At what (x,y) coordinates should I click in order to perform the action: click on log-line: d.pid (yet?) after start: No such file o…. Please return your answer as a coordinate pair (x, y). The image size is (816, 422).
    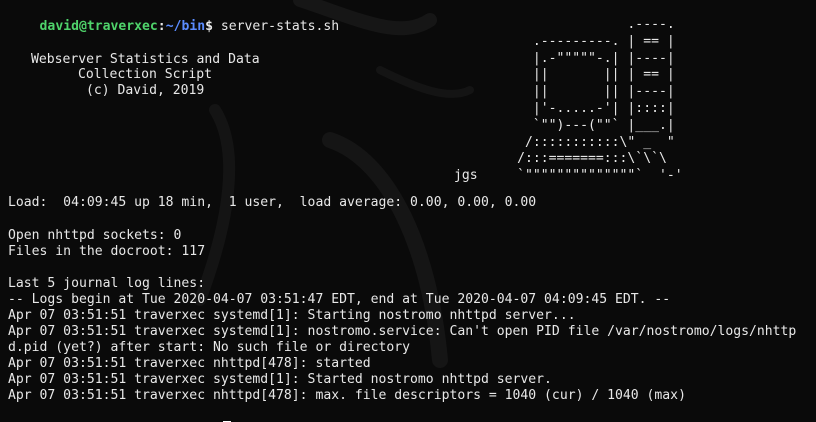
    Looking at the image, I should click on (209, 347).